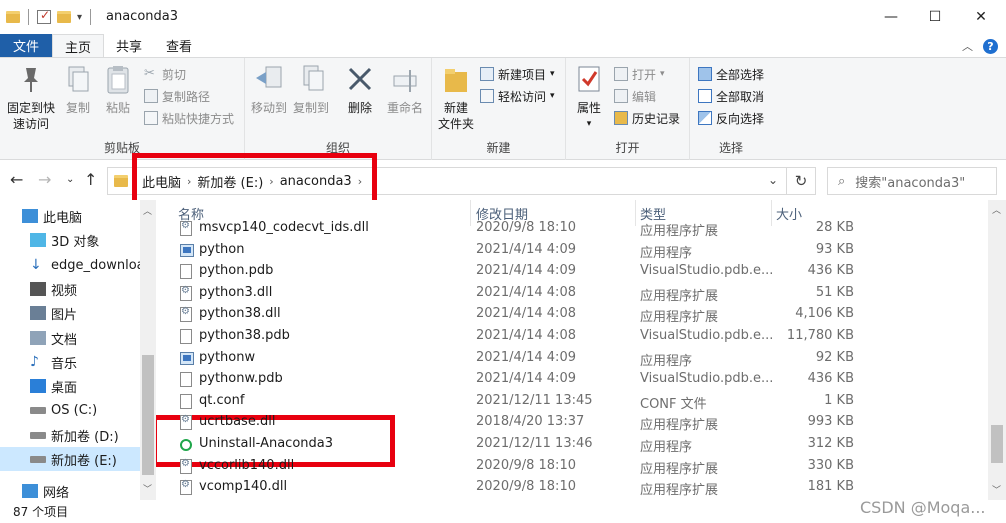 The height and width of the screenshot is (523, 1006). I want to click on help-icon: ?, so click(990, 46).